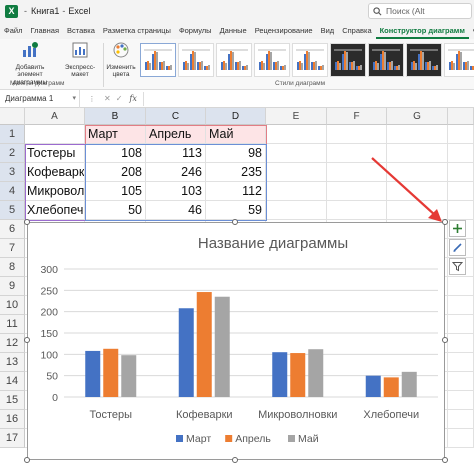  What do you see at coordinates (12, 305) in the screenshot?
I see `row-header-10: 10` at bounding box center [12, 305].